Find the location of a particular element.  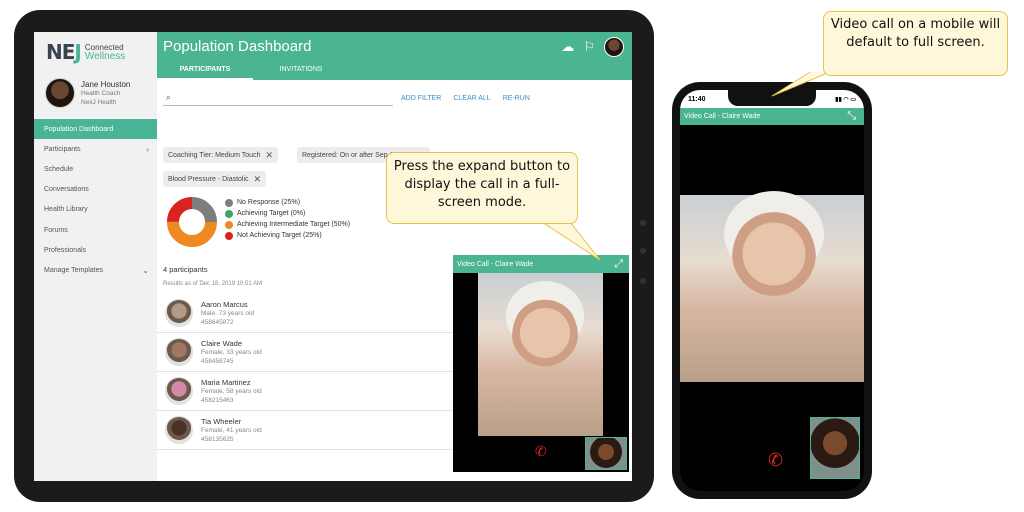

participant-name: Aaron Marcus is located at coordinates (224, 304).